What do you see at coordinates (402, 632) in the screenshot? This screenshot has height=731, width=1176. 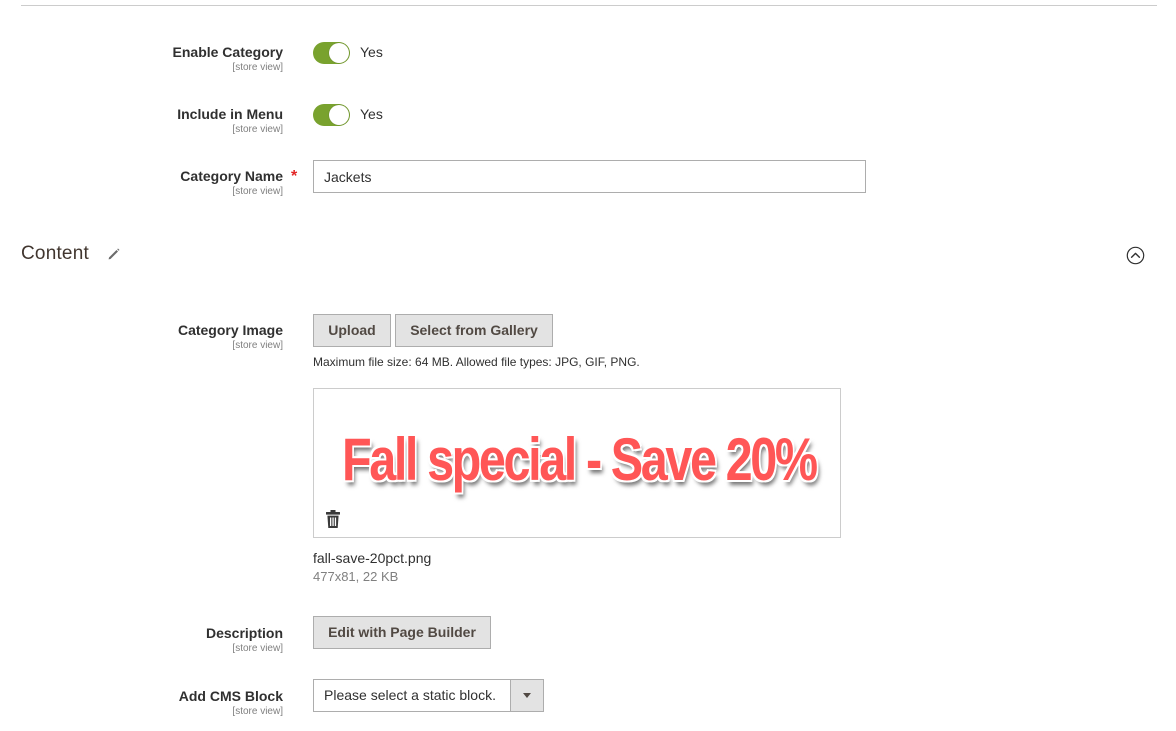 I see `edit-with-page-builder-button: Edit with Page Builder` at bounding box center [402, 632].